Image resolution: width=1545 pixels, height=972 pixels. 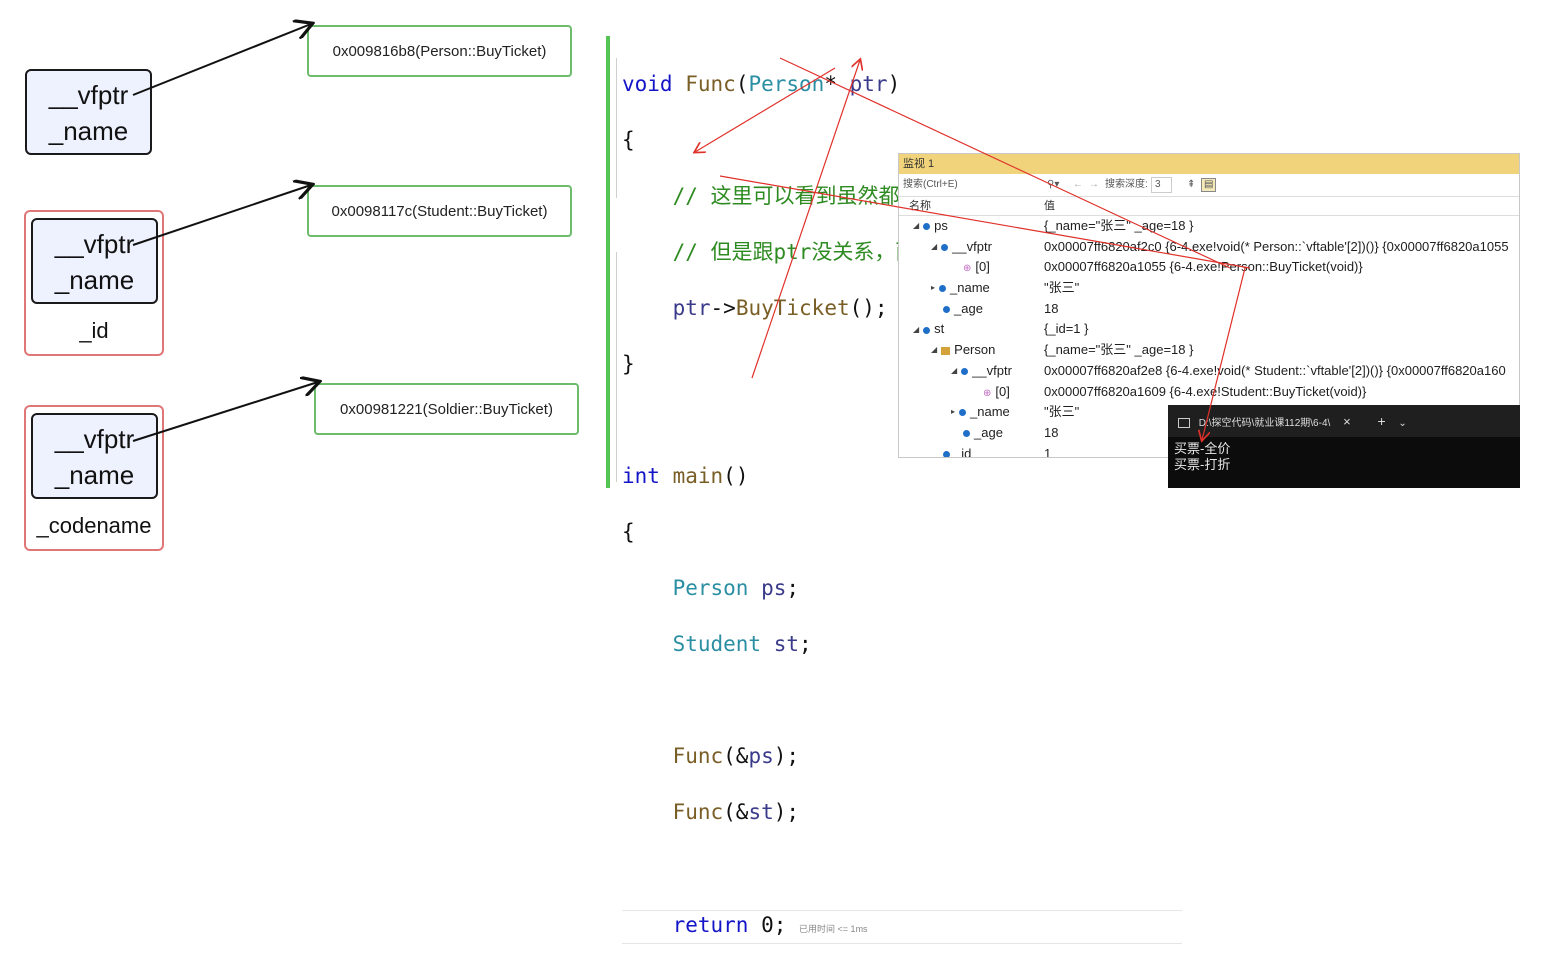 I want to click on code-line-call-st: Func(&st);, so click(x=736, y=812).